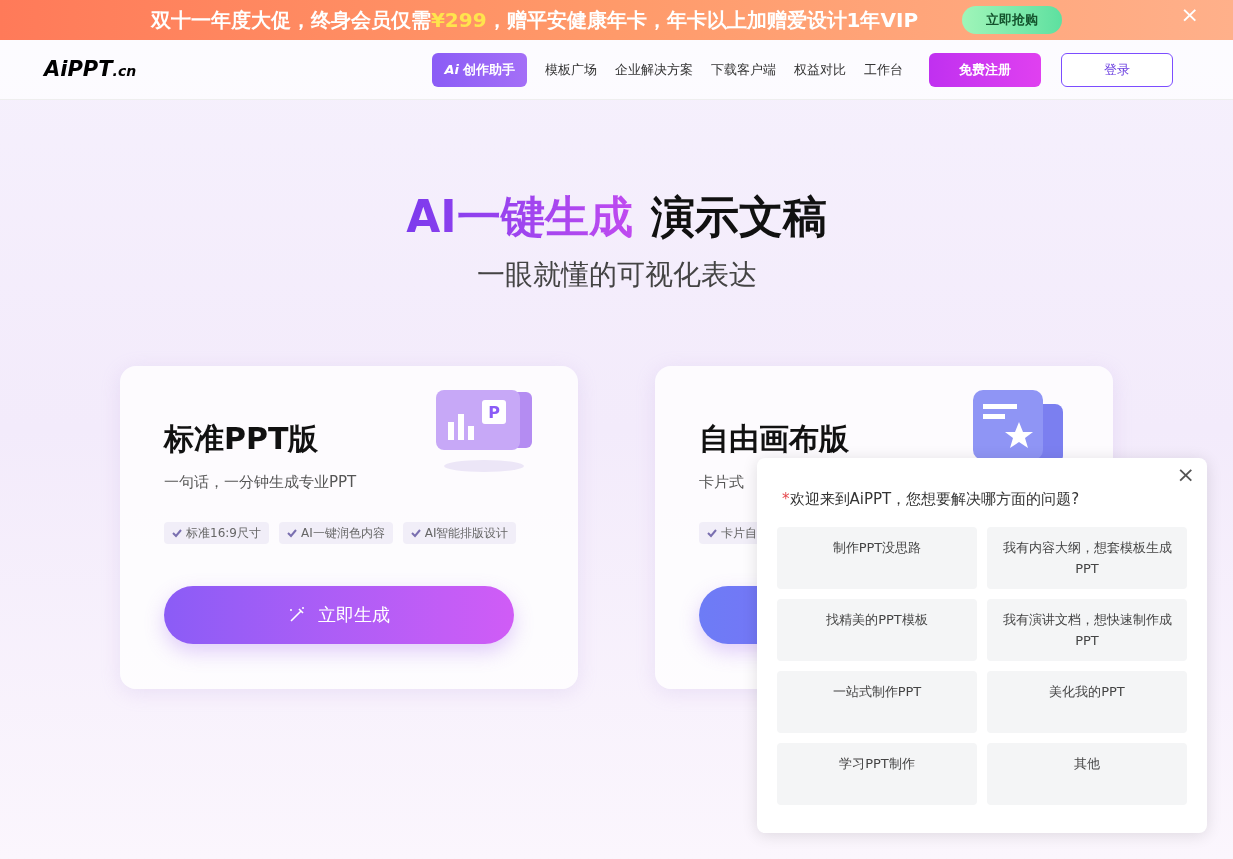 The width and height of the screenshot is (1233, 859). I want to click on option-button: 学习PPT制作, so click(877, 773).